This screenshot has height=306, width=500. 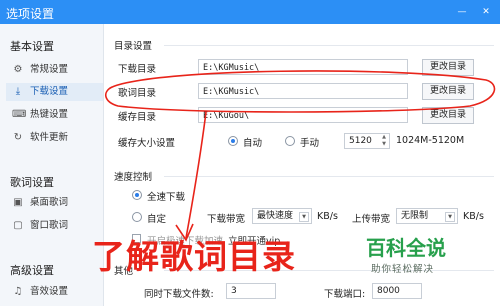 What do you see at coordinates (133, 177) in the screenshot?
I see `speed-group-title: 速度控制` at bounding box center [133, 177].